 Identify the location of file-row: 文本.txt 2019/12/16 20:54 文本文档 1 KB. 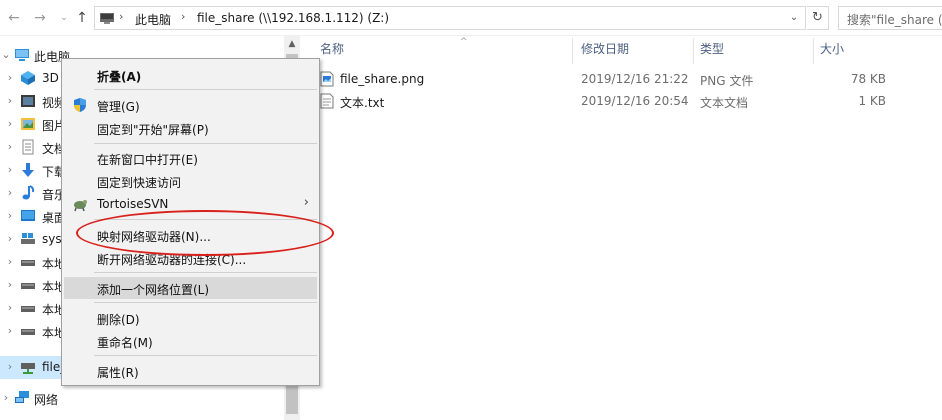
(620, 101).